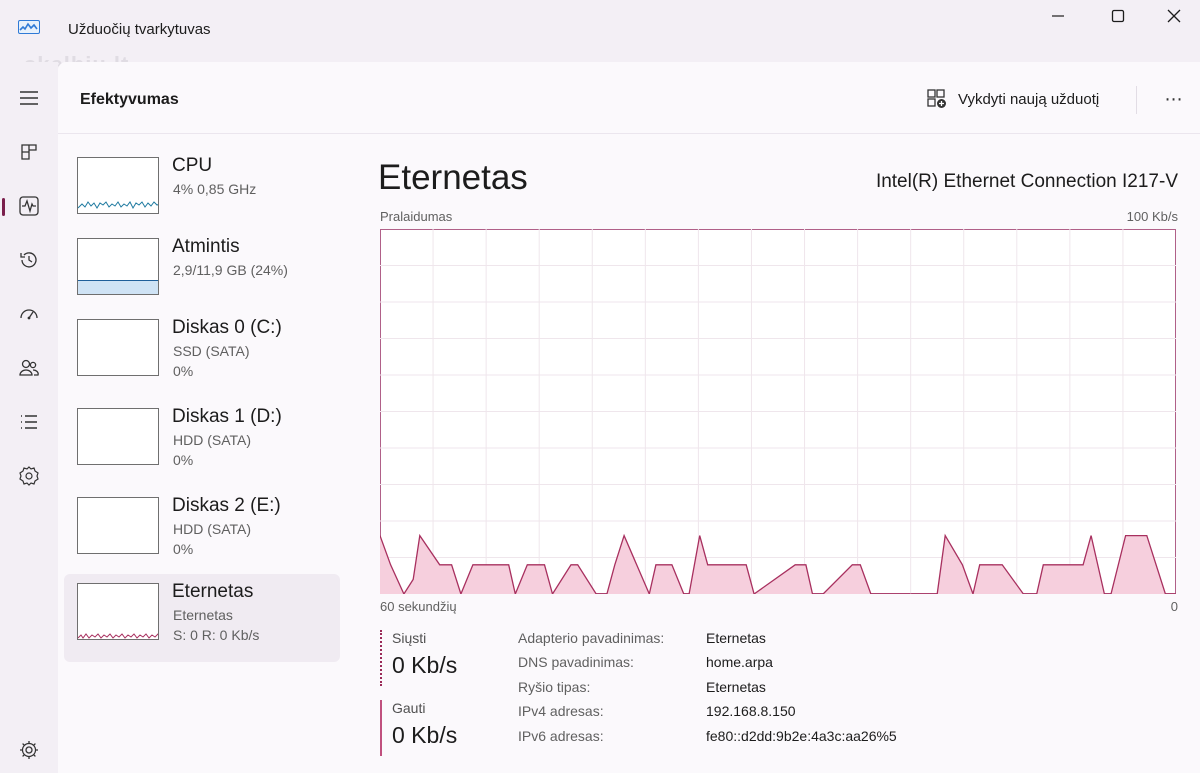  What do you see at coordinates (216, 635) in the screenshot?
I see `device-throughput: S: 0 R: 0 Kb/s` at bounding box center [216, 635].